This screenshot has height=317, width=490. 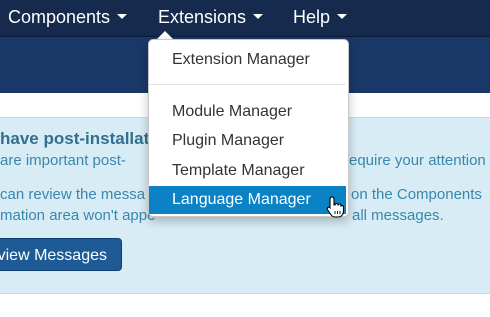 What do you see at coordinates (63, 160) in the screenshot?
I see `alert-line-1-left: are important post-` at bounding box center [63, 160].